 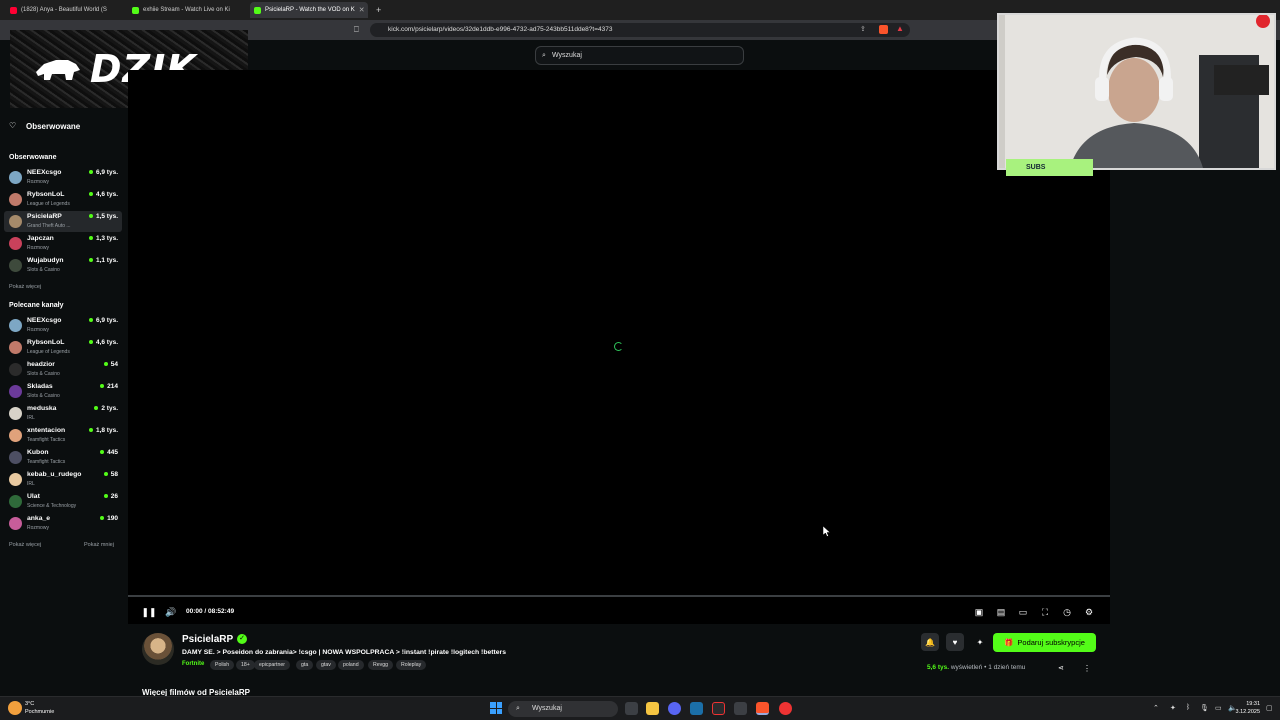 What do you see at coordinates (979, 612) in the screenshot?
I see `miniplayer-icon: ▣` at bounding box center [979, 612].